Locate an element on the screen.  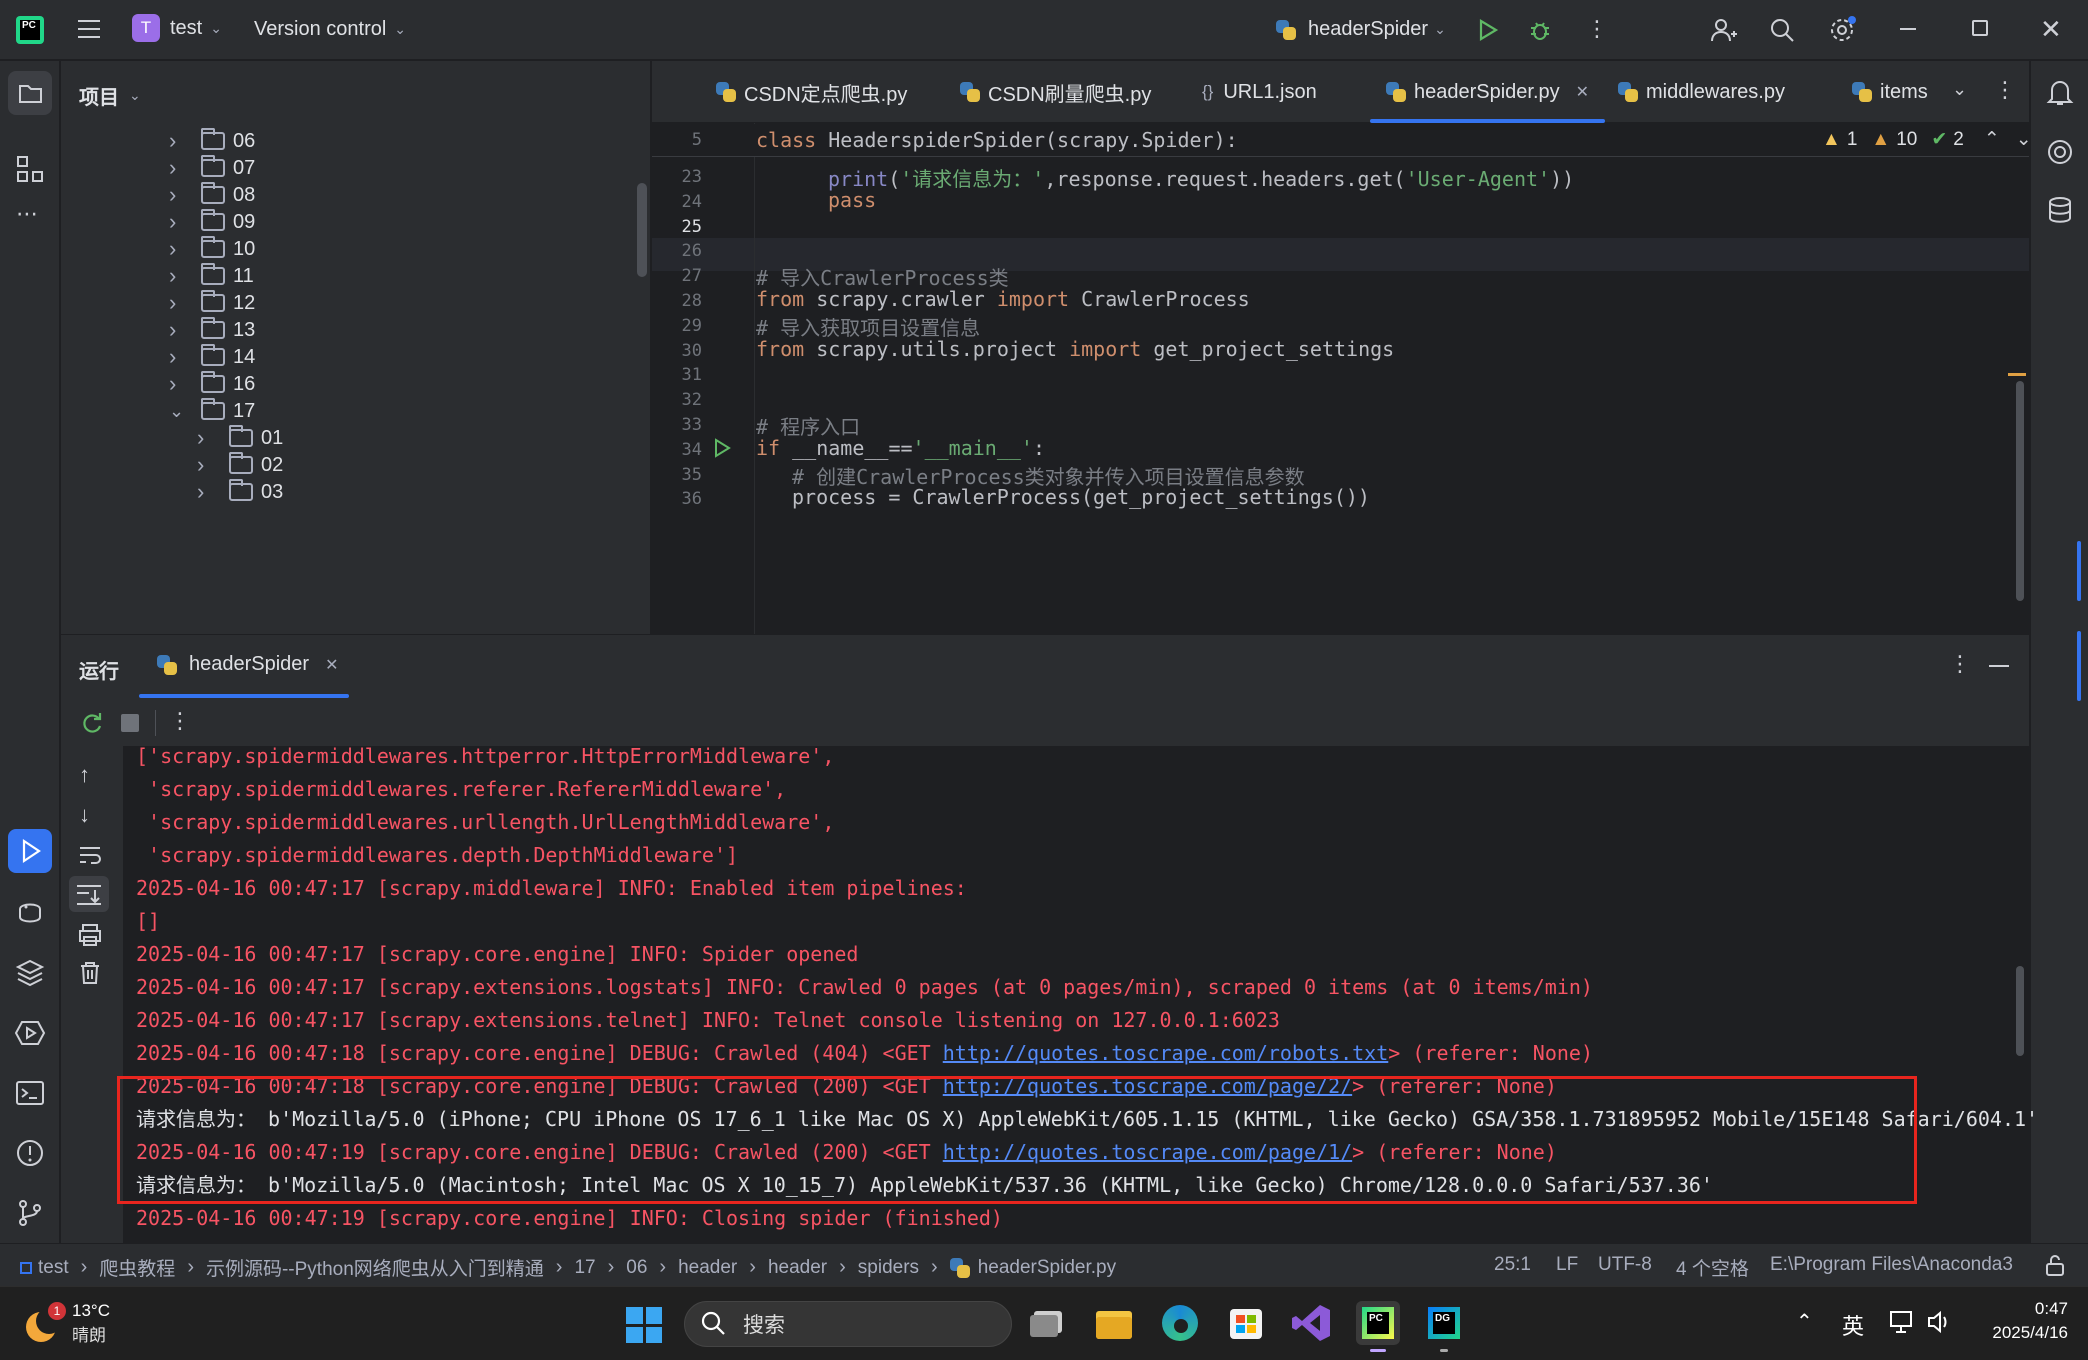
project-scrollbar is located at coordinates (642, 230).